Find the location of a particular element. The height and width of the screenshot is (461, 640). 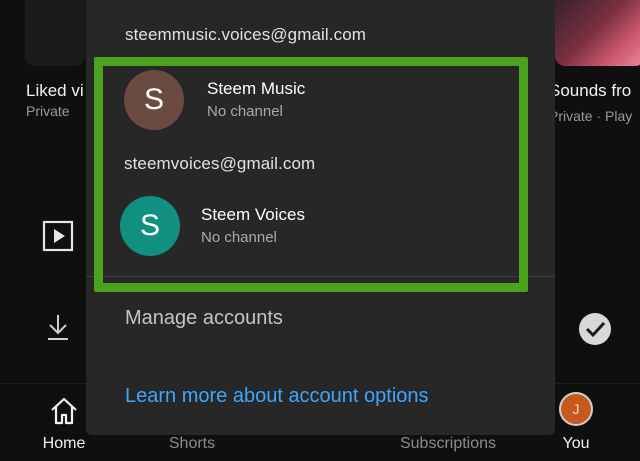

nav-label-home: Home is located at coordinates (64, 443).